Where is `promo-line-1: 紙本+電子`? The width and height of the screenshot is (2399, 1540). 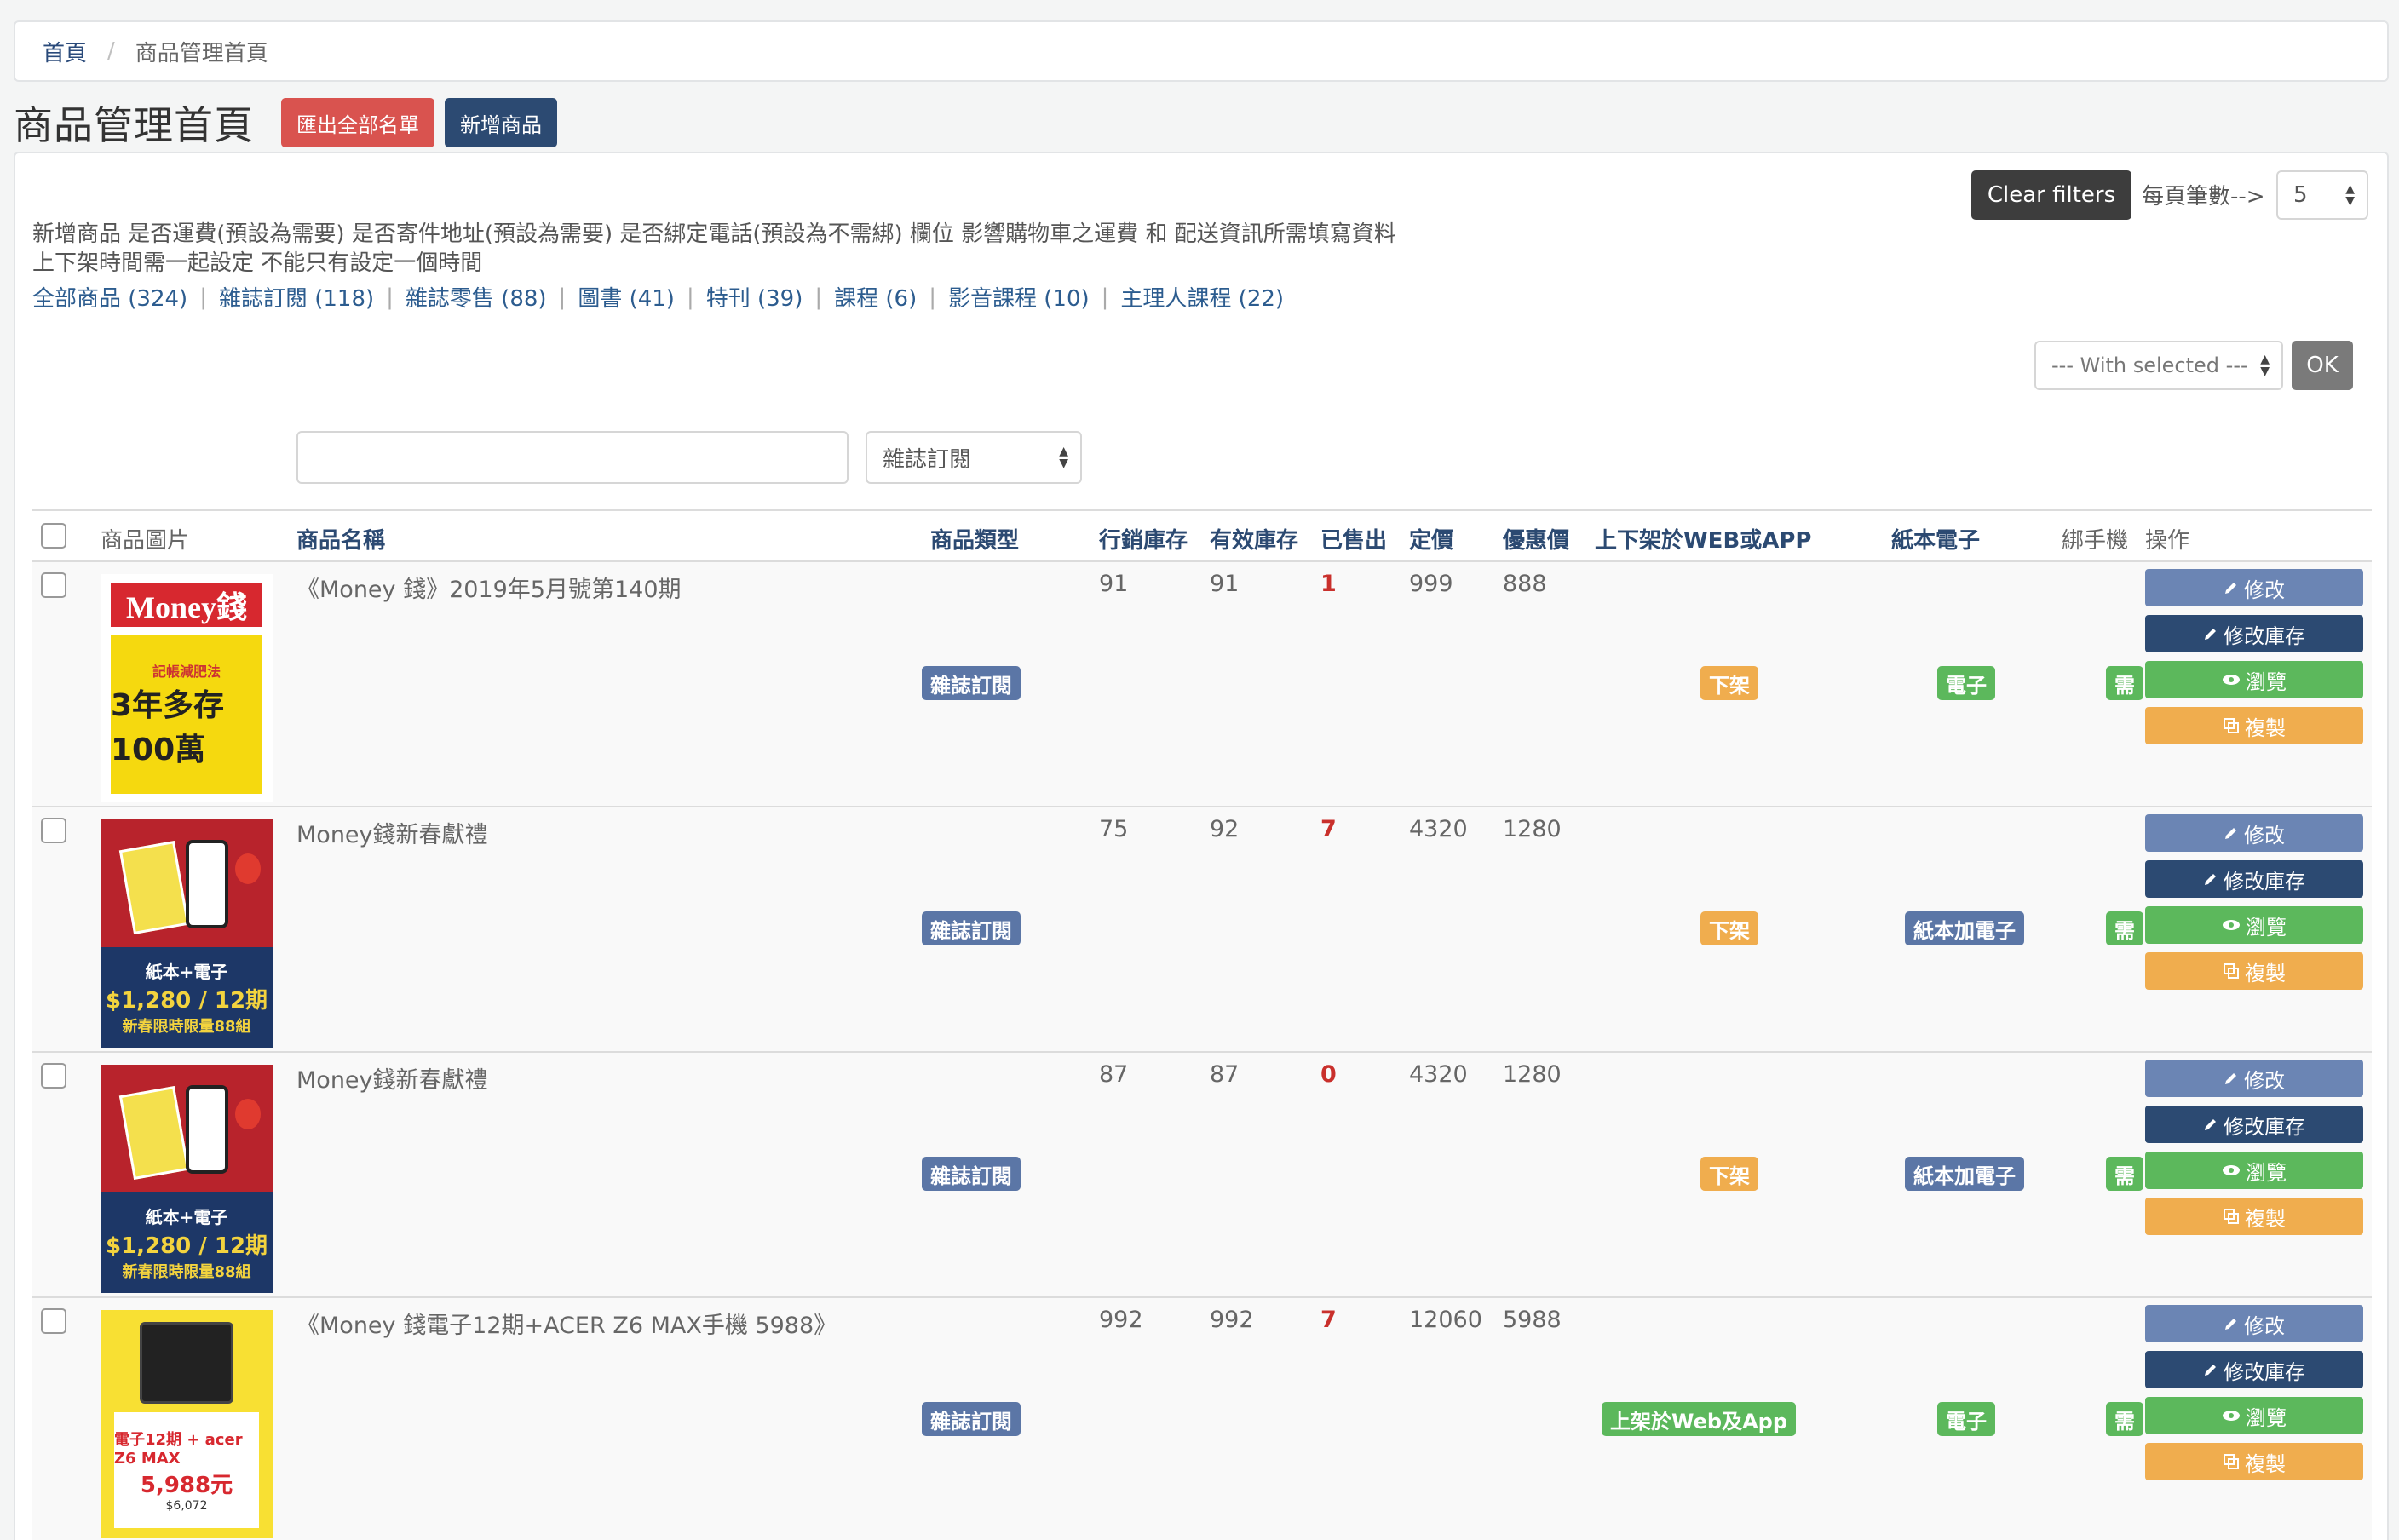
promo-line-1: 紙本+電子 is located at coordinates (186, 1217).